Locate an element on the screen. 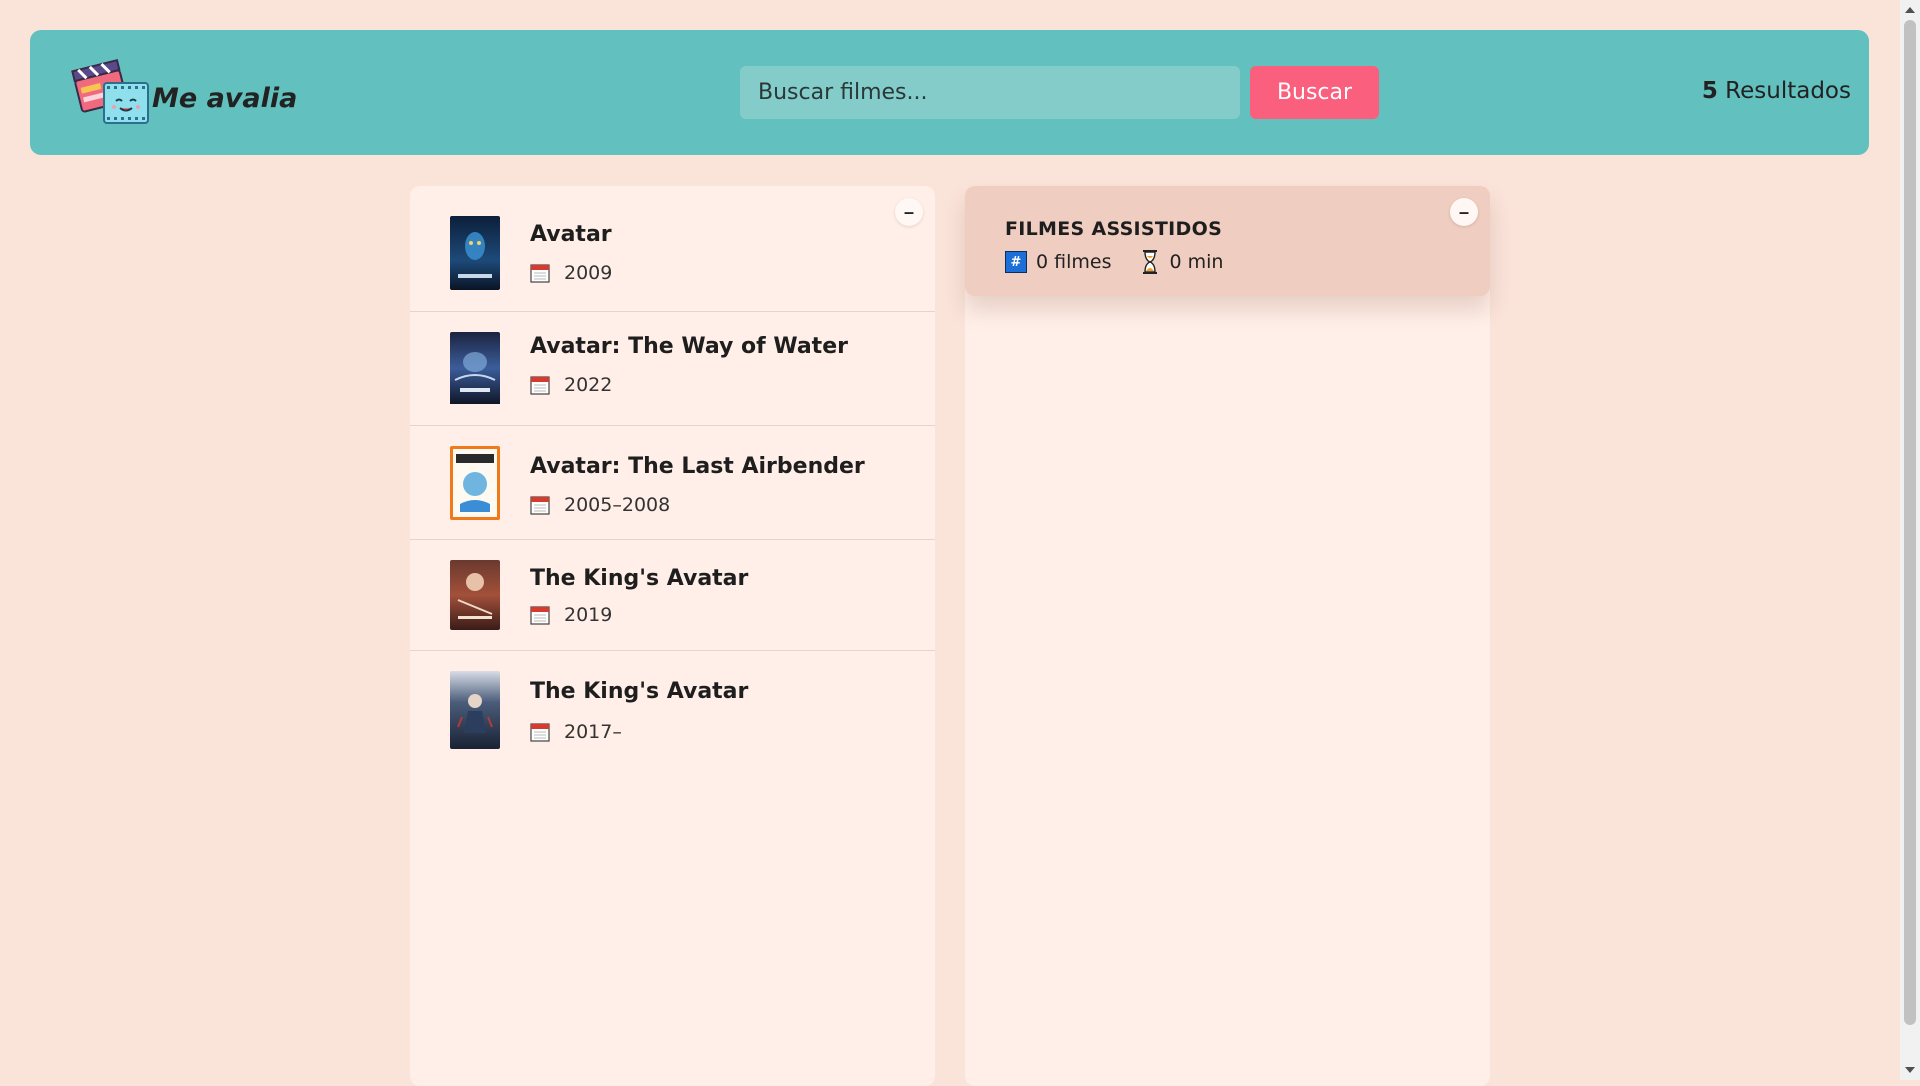 The image size is (1920, 1086). logo: Me avalia is located at coordinates (183, 91).